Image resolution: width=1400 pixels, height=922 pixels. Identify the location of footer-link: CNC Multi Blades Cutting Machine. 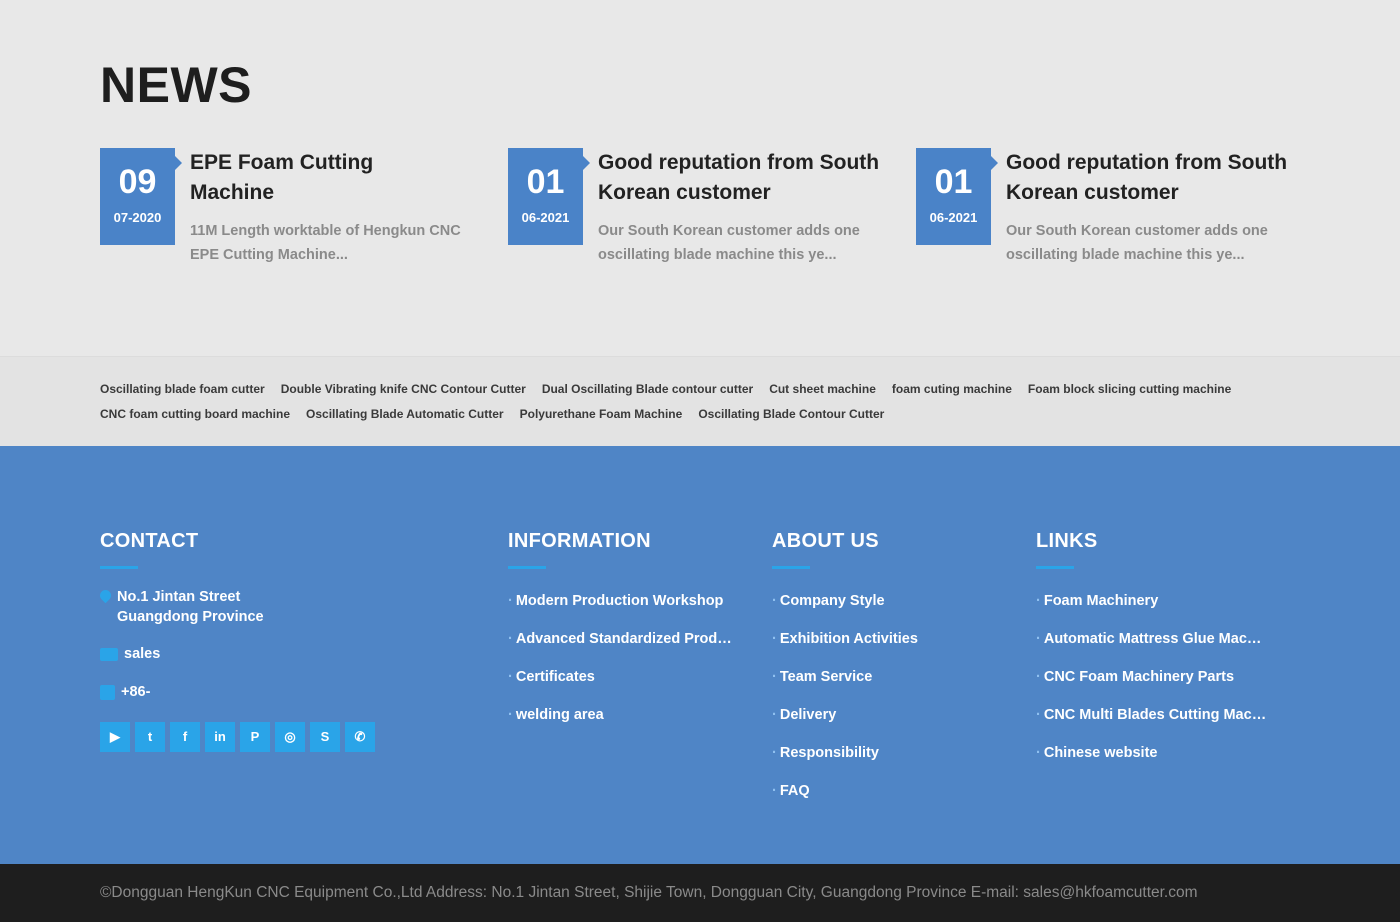
(1153, 724).